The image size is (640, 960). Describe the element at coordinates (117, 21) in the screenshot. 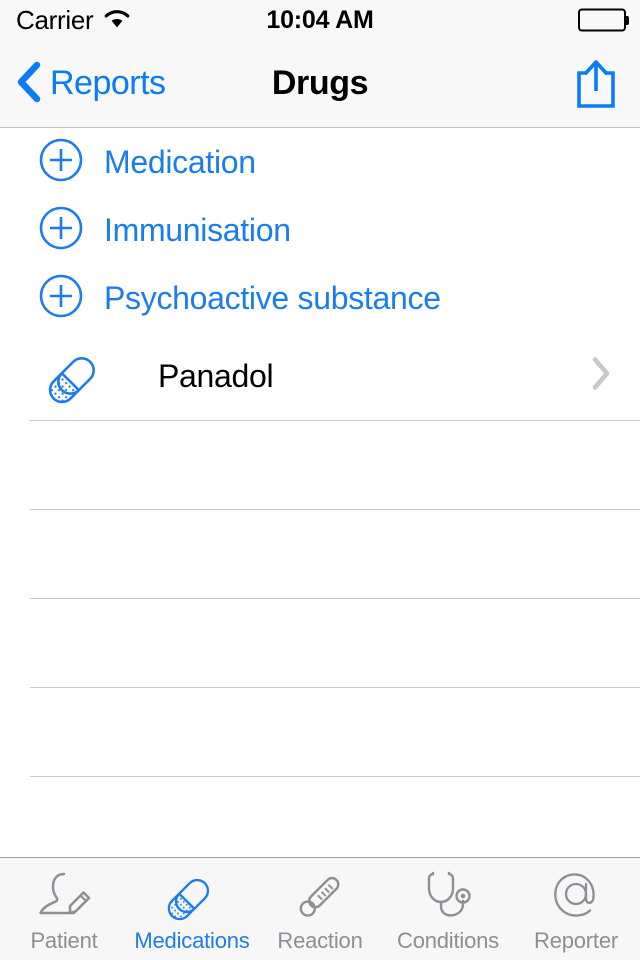

I see `wifi-icon` at that location.